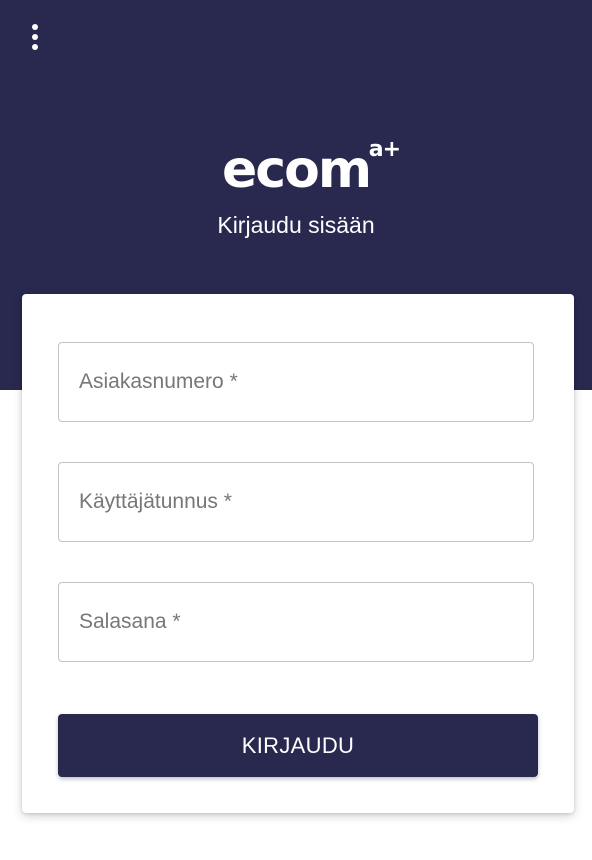 This screenshot has height=860, width=592. I want to click on more-vert-icon, so click(35, 37).